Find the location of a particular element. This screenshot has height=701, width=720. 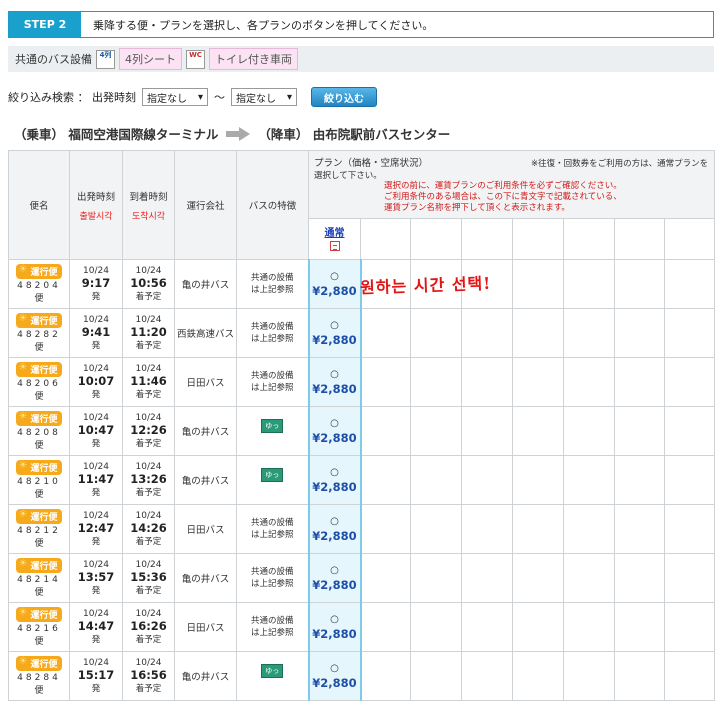

depart-cell: 10/24 9:41 発 is located at coordinates (96, 333).